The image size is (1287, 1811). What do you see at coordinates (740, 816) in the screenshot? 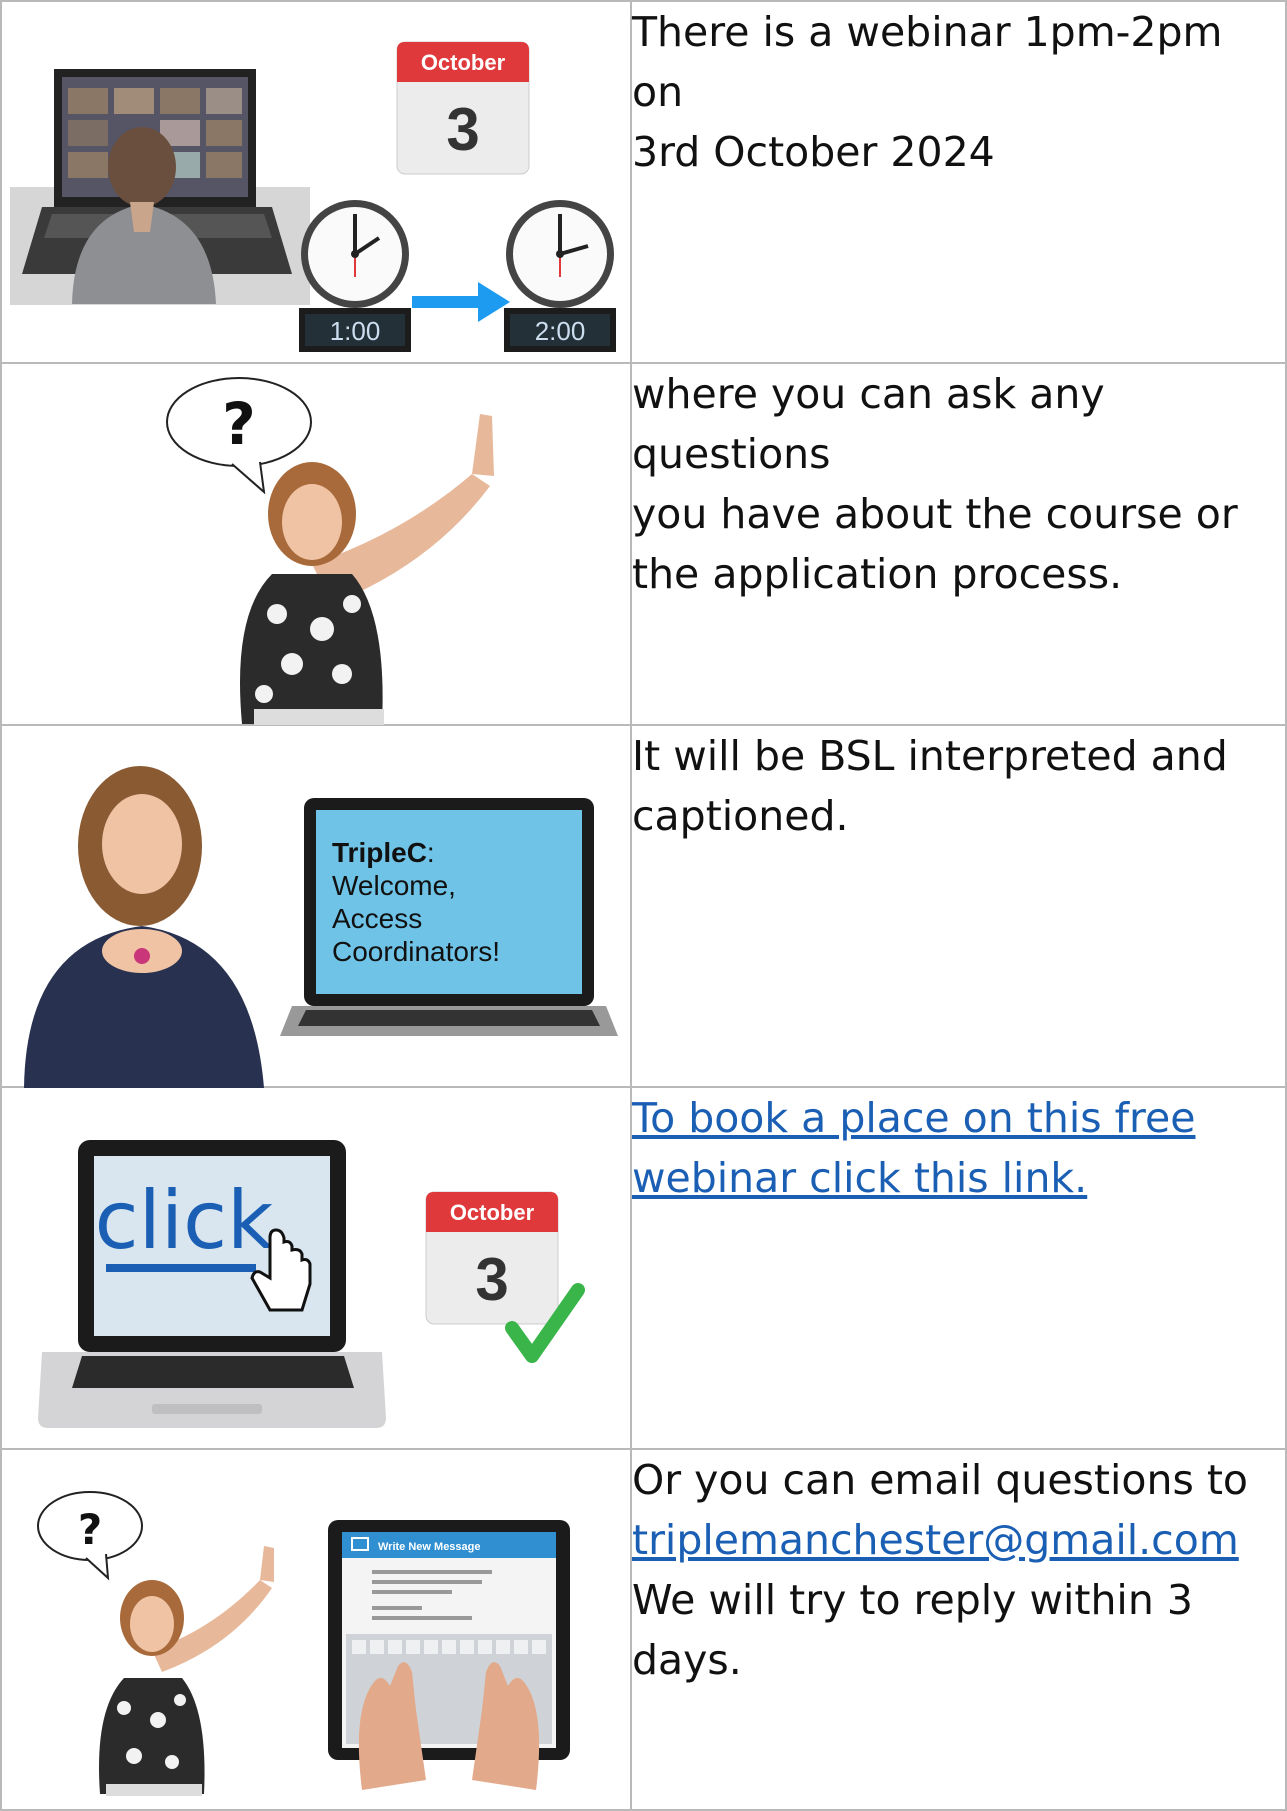
I see `row-text-line: captioned.` at bounding box center [740, 816].